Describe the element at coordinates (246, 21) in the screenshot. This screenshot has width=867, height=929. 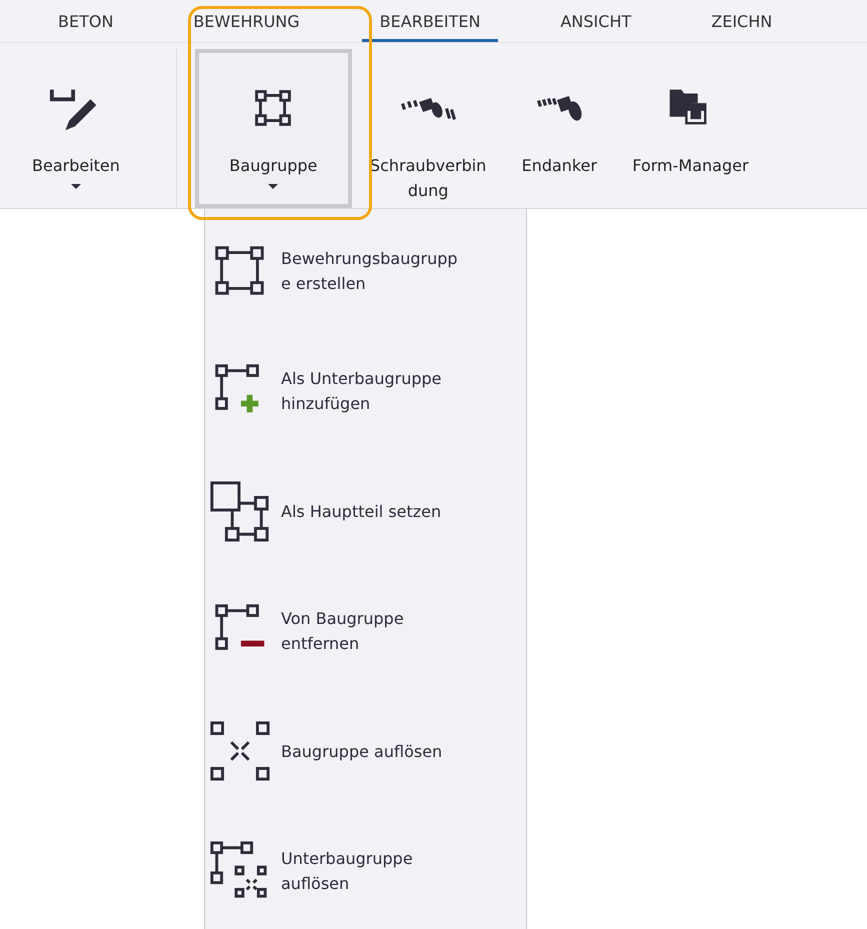
I see `ribbon-tab: BEWEHRUNG` at that location.